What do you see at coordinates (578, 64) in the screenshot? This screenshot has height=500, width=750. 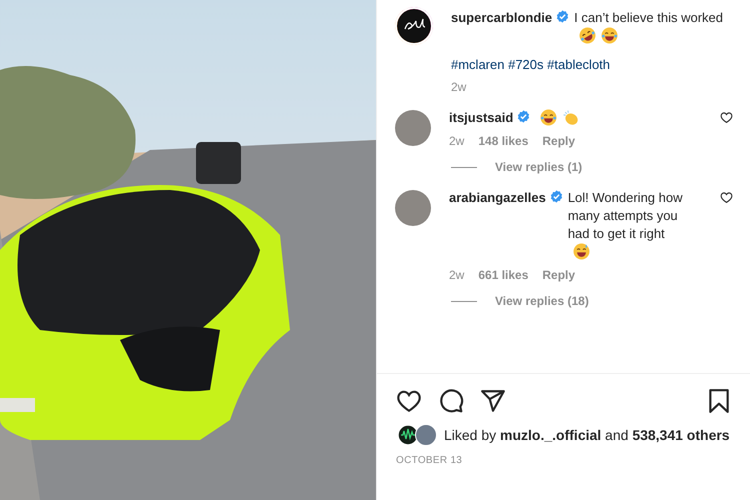 I see `hashtag-link: #tablecloth` at bounding box center [578, 64].